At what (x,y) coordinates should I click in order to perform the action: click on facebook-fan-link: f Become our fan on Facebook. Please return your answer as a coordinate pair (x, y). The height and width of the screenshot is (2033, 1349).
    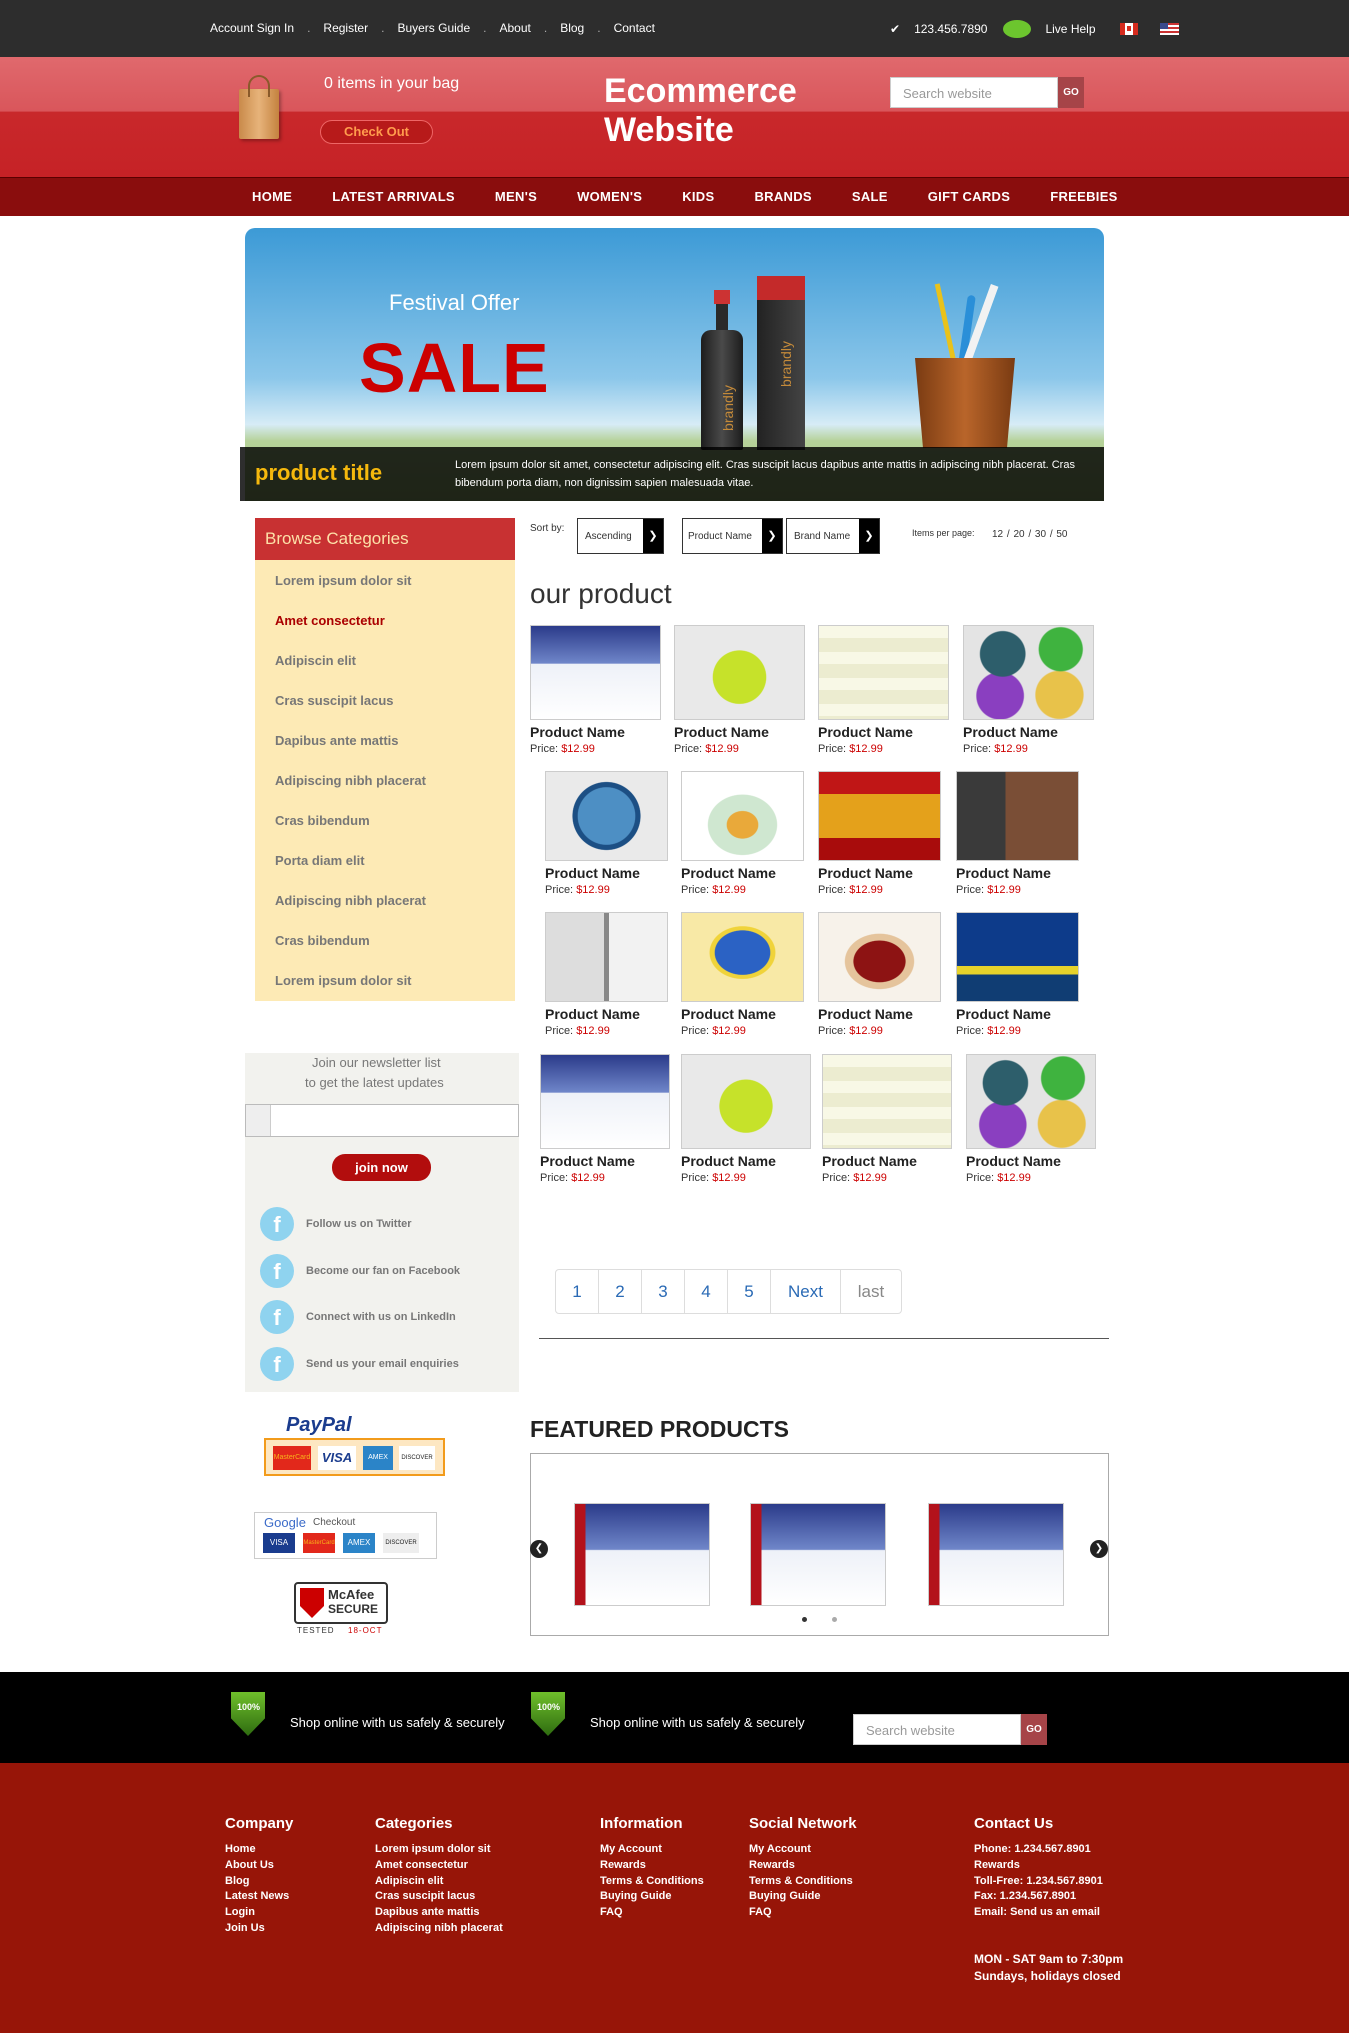
    Looking at the image, I should click on (360, 1271).